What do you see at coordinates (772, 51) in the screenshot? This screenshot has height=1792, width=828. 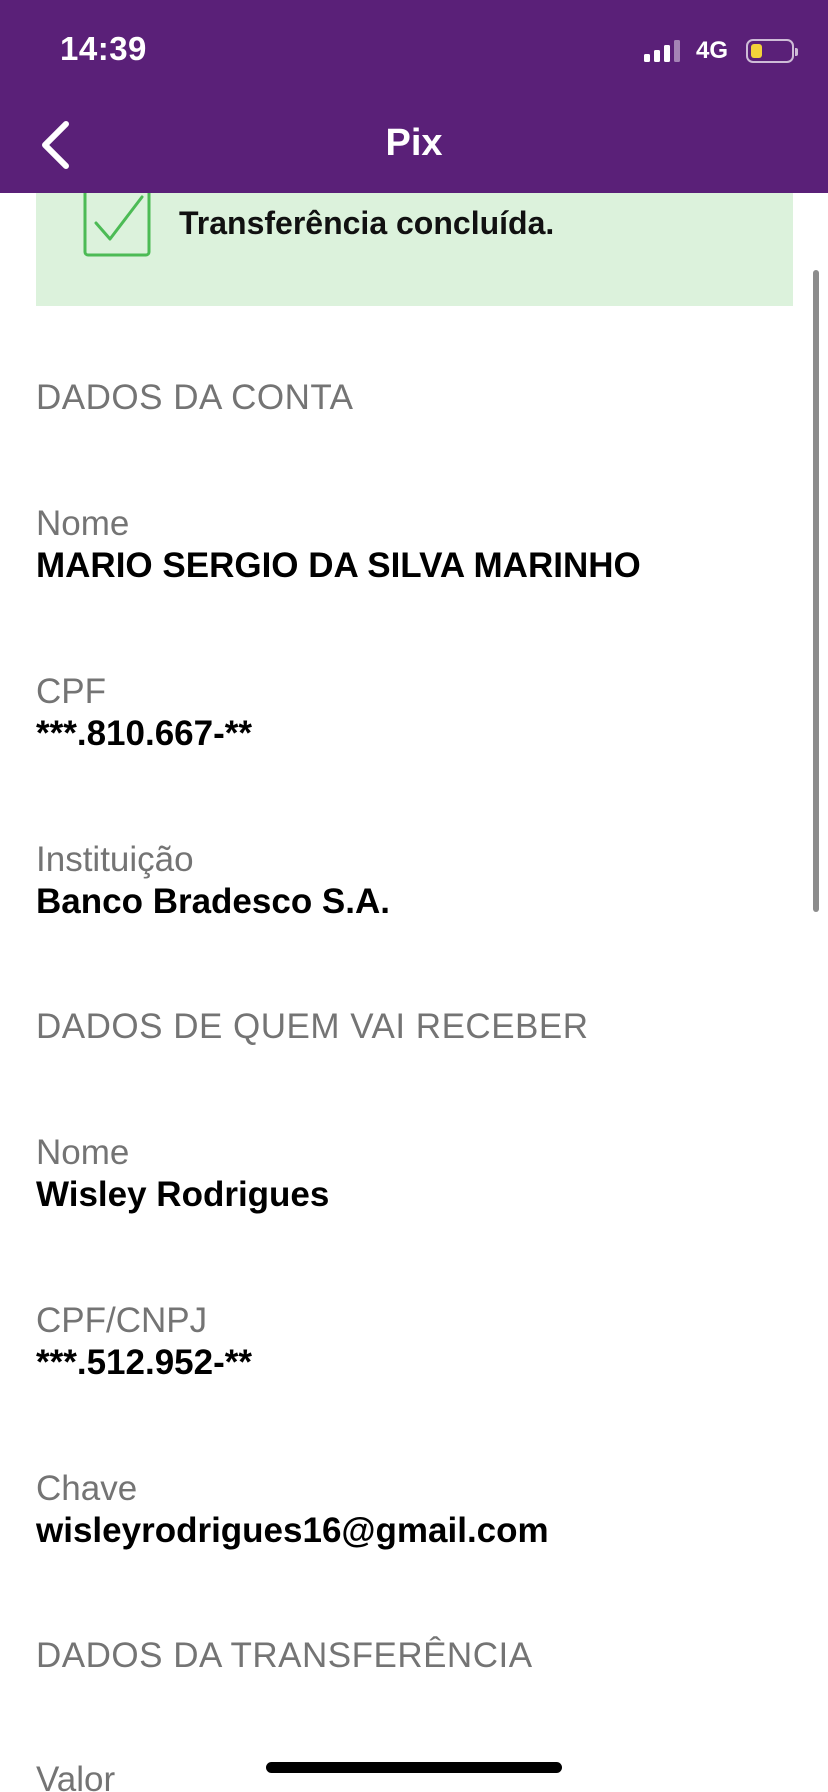 I see `battery-icon` at bounding box center [772, 51].